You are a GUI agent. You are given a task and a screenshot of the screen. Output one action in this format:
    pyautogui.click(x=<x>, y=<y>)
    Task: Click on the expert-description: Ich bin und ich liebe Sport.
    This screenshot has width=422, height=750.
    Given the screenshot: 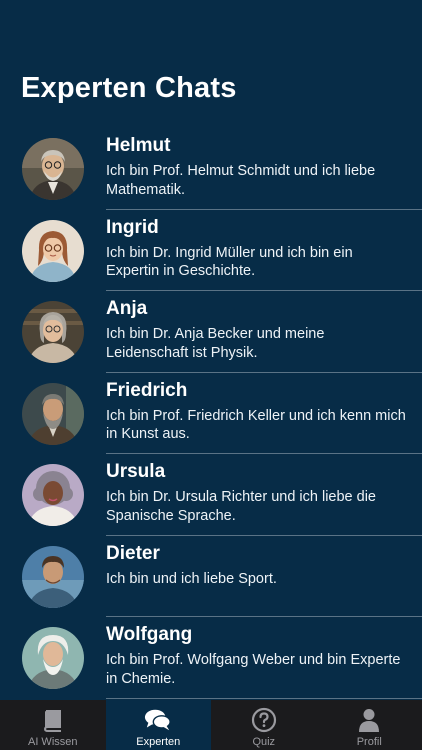 What is the action you would take?
    pyautogui.click(x=191, y=578)
    